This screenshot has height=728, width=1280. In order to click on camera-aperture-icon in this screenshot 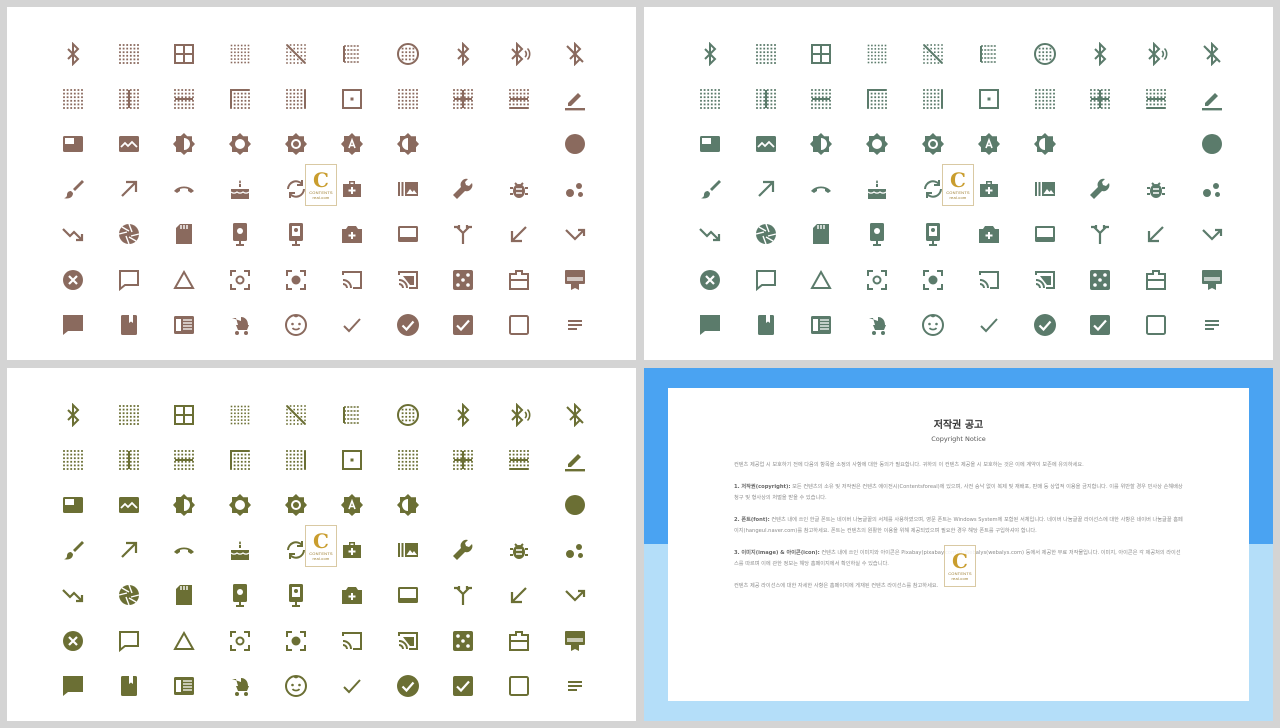, I will do `click(766, 234)`.